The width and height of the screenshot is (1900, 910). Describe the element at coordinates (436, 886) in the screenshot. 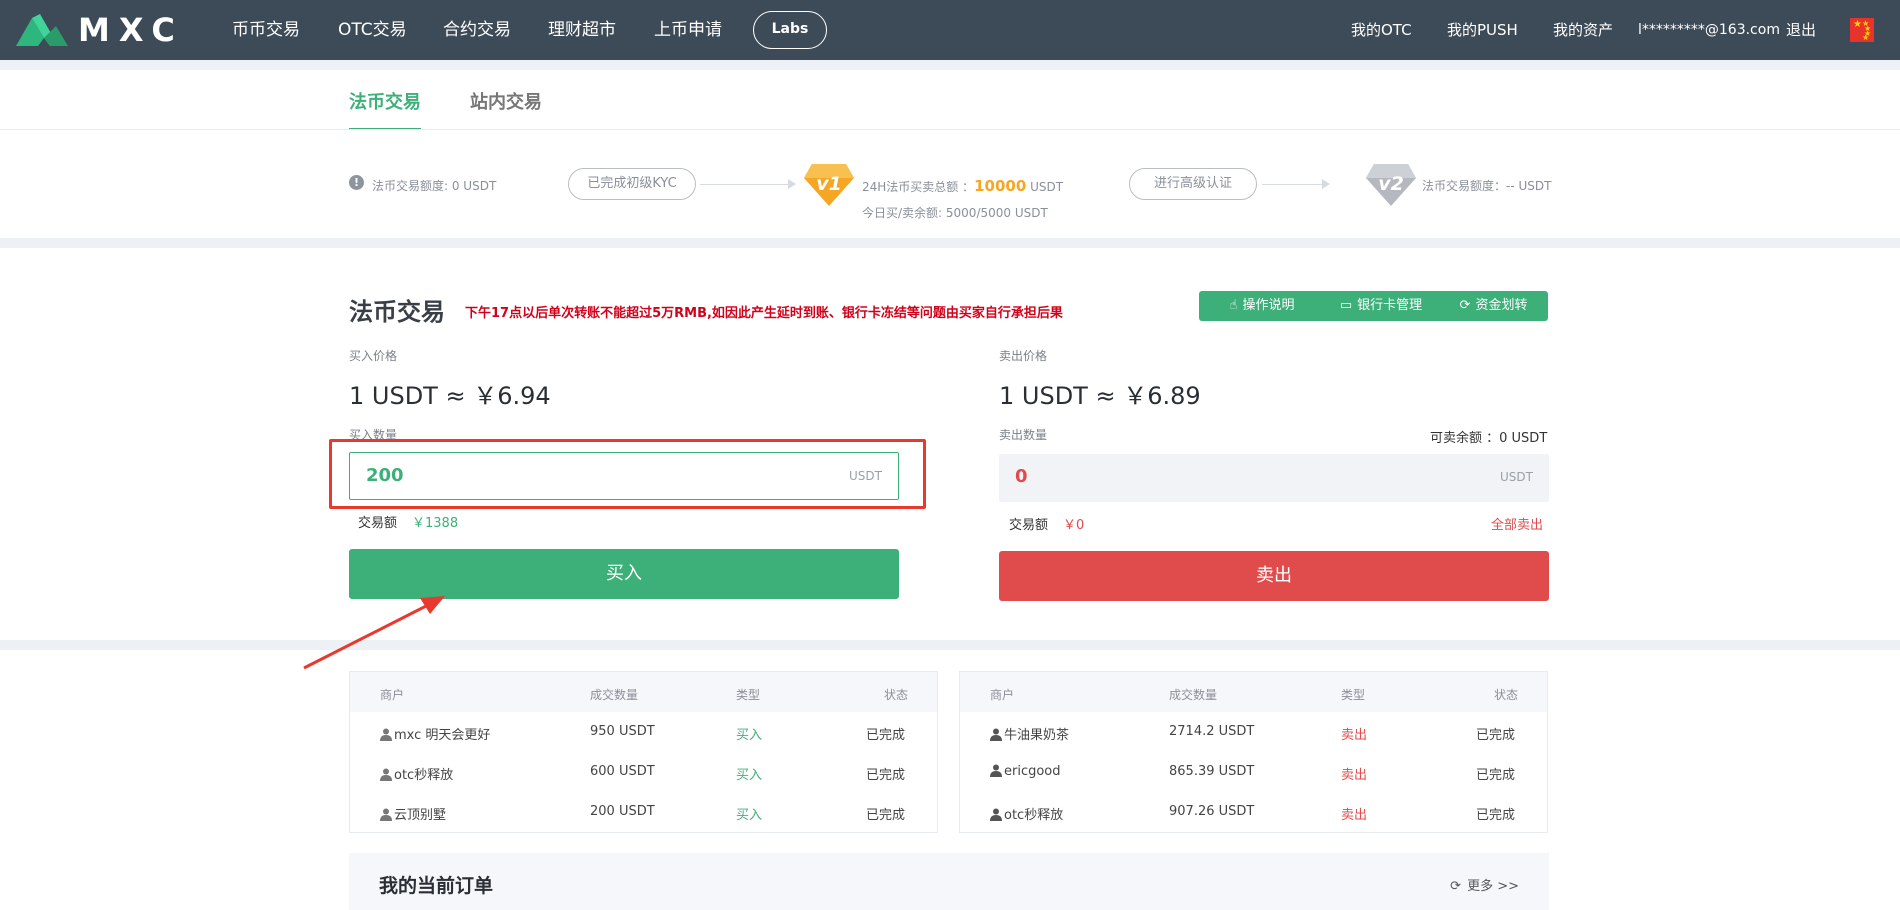

I see `current-orders-title: 我的当前订单` at that location.